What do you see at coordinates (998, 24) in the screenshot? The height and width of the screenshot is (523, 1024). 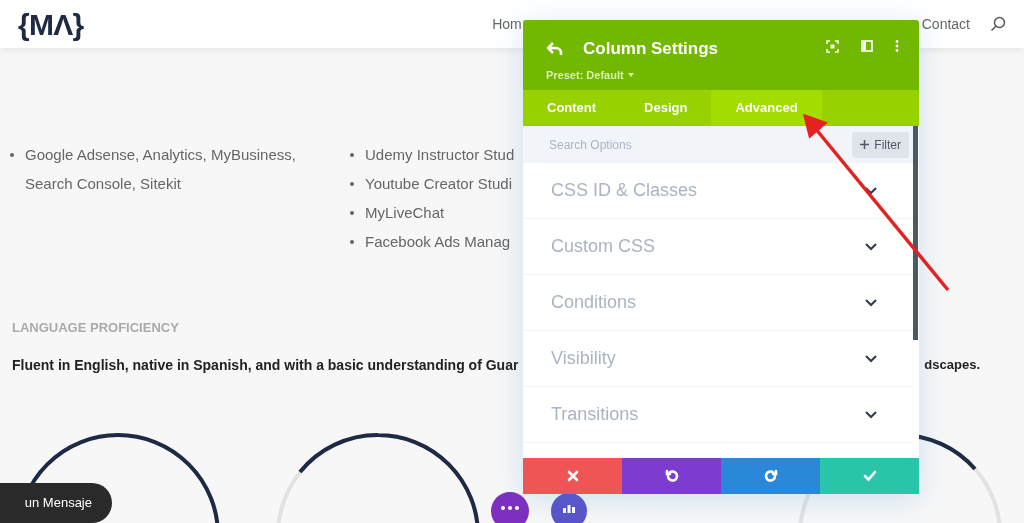 I see `search-icon` at bounding box center [998, 24].